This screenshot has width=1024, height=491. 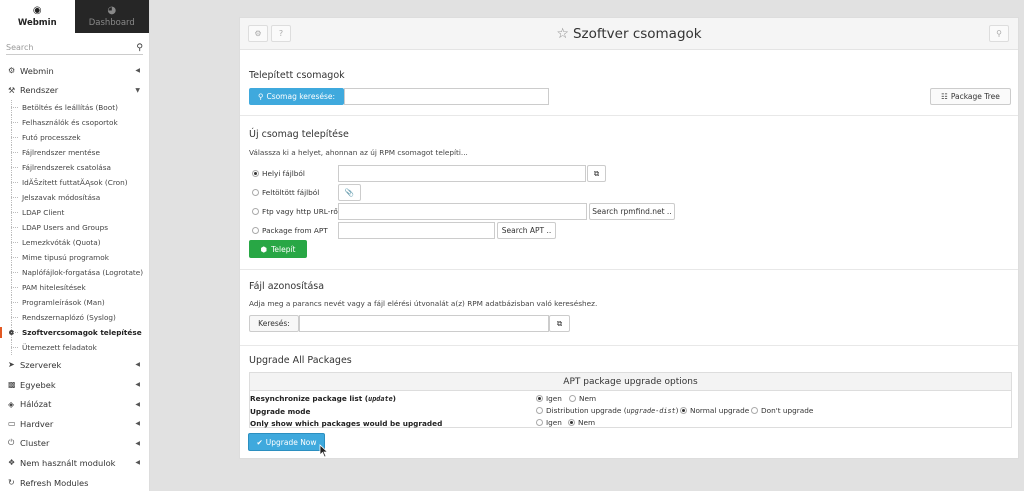 I want to click on normal-label: Normal upgrade, so click(x=720, y=410).